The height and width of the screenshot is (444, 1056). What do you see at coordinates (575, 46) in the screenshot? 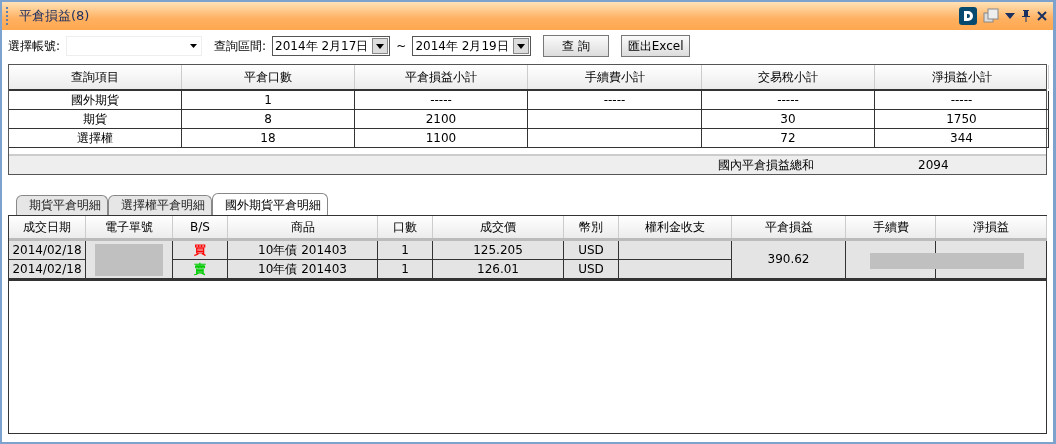
I see `query-button: 查 詢` at bounding box center [575, 46].